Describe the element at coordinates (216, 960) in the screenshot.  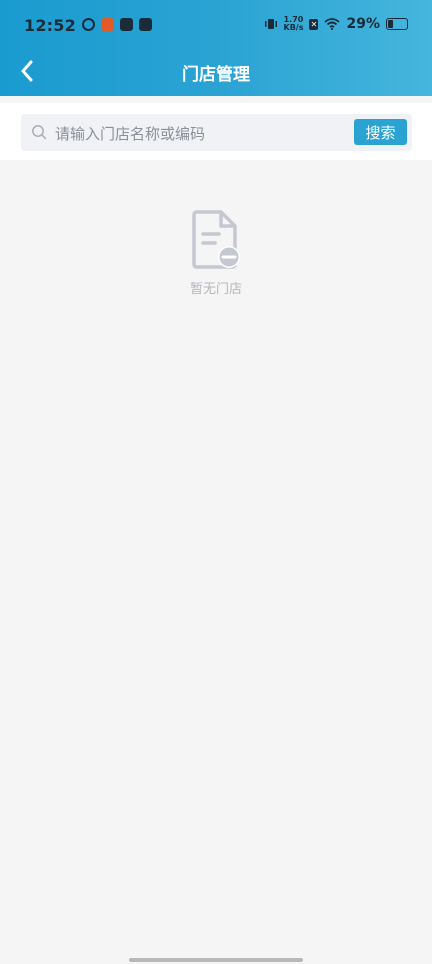
I see `home-indicator` at that location.